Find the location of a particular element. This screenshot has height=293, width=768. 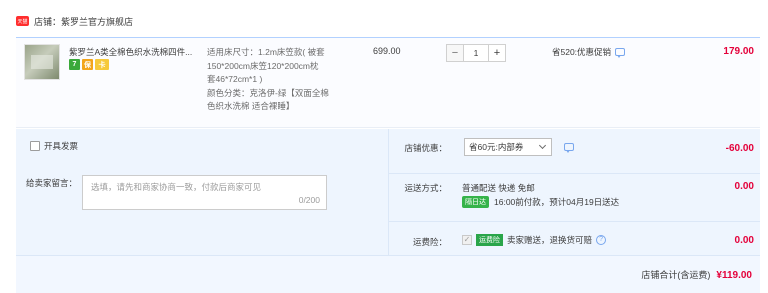

shop-total-amount: ¥119.00 is located at coordinates (734, 275).